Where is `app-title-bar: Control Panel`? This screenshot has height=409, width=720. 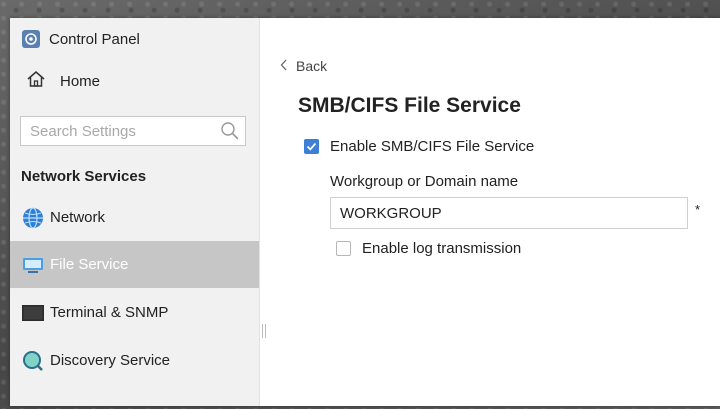 app-title-bar: Control Panel is located at coordinates (81, 39).